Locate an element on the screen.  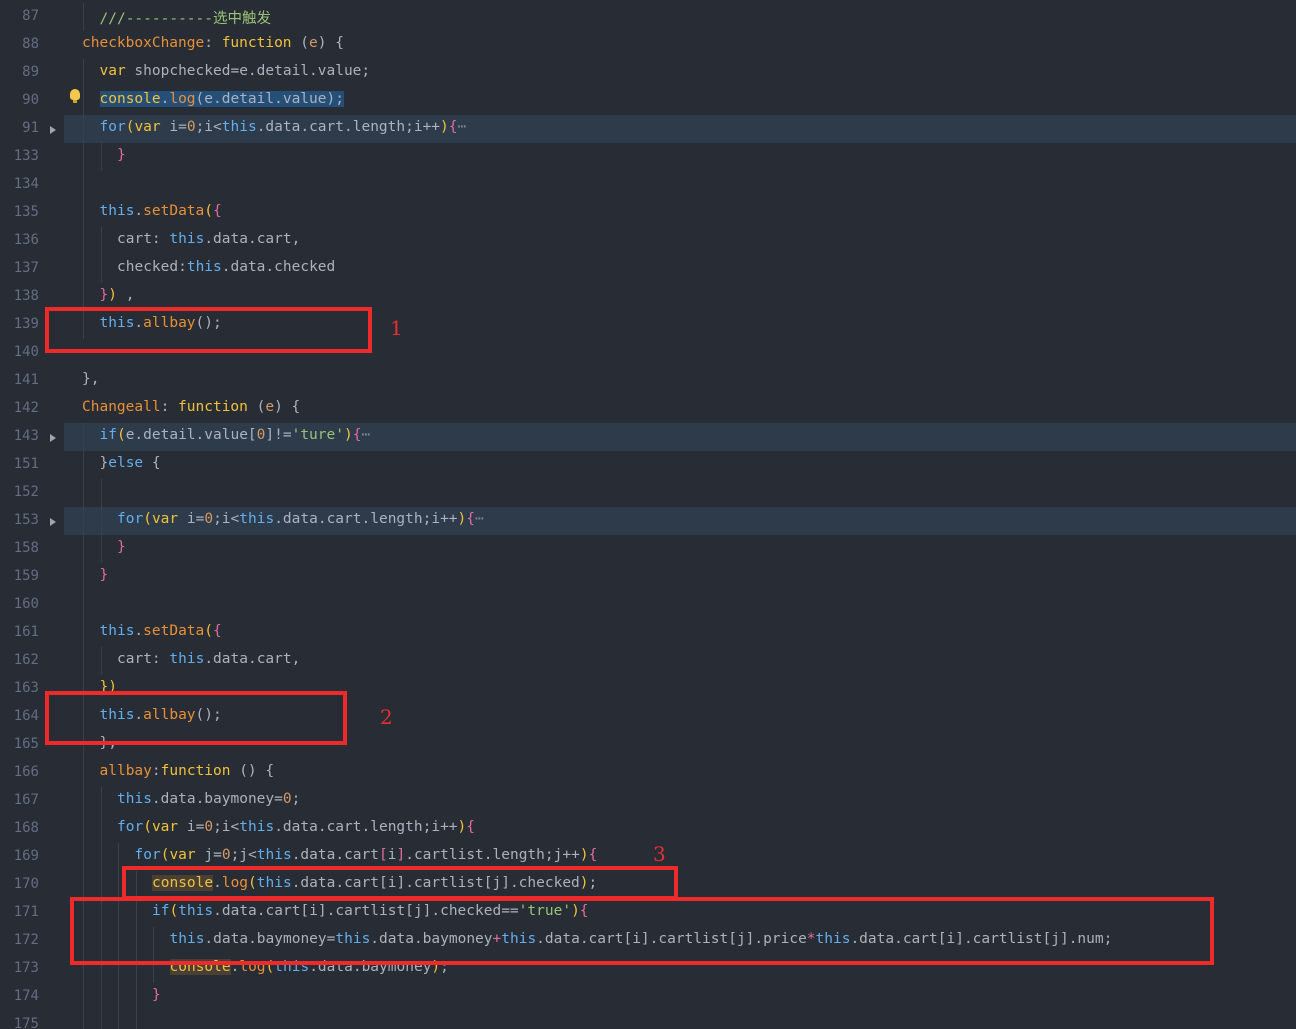
annotation-box-3a is located at coordinates (400, 883).